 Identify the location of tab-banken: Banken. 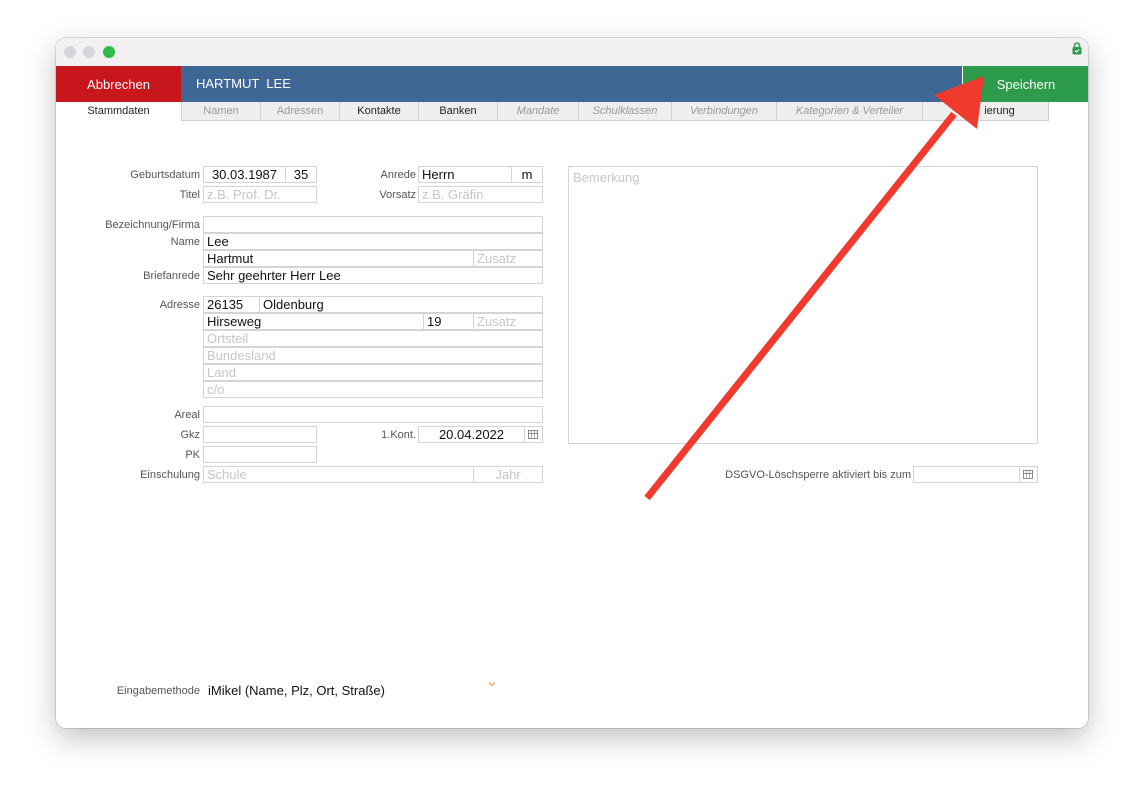
(458, 111).